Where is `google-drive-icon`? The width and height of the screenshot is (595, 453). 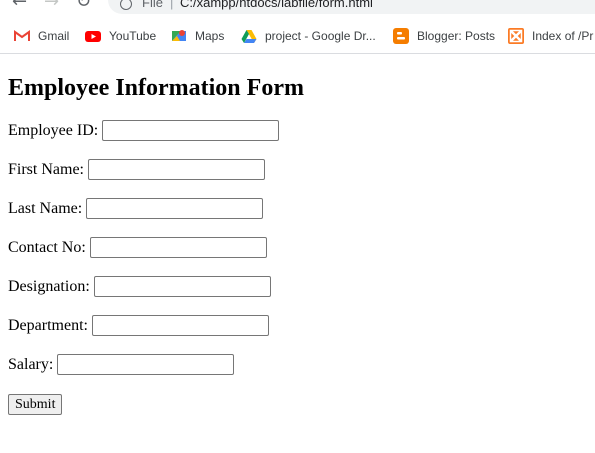 google-drive-icon is located at coordinates (249, 36).